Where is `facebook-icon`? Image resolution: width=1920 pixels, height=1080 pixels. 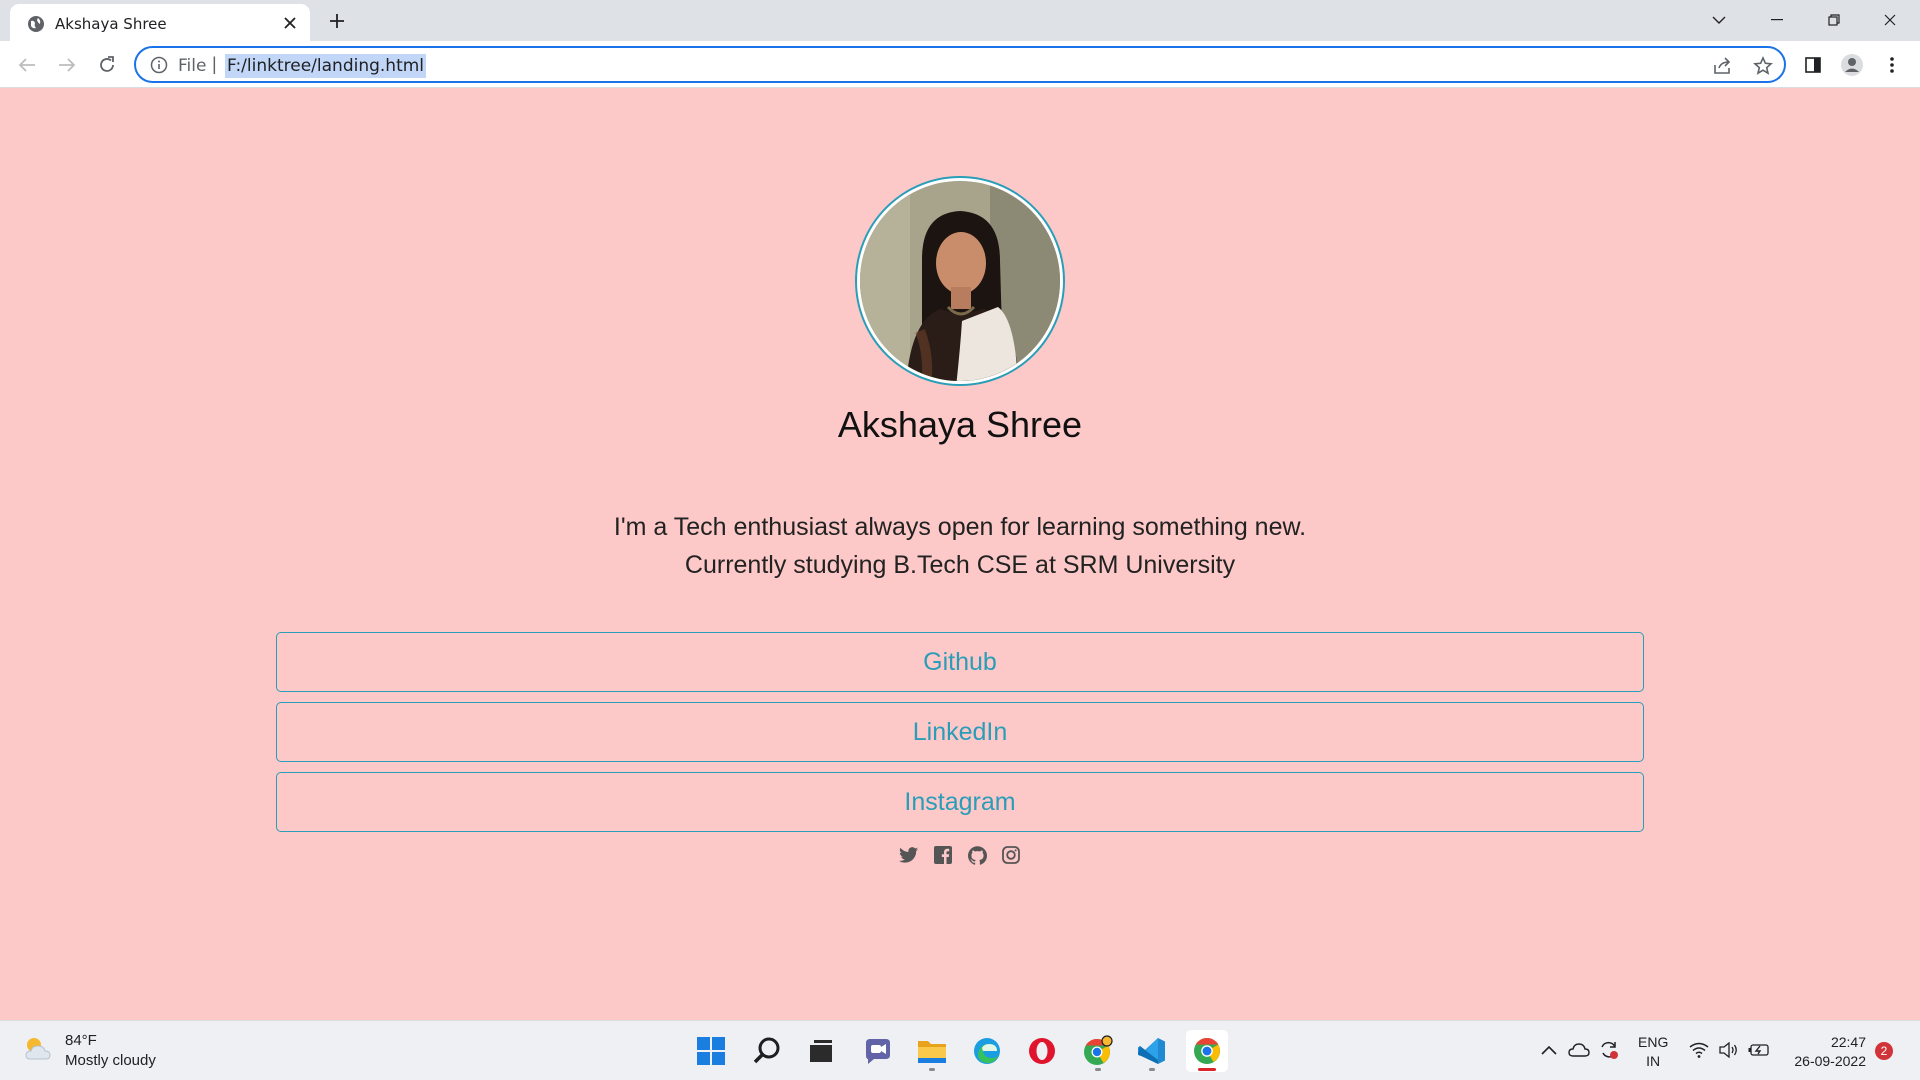 facebook-icon is located at coordinates (943, 855).